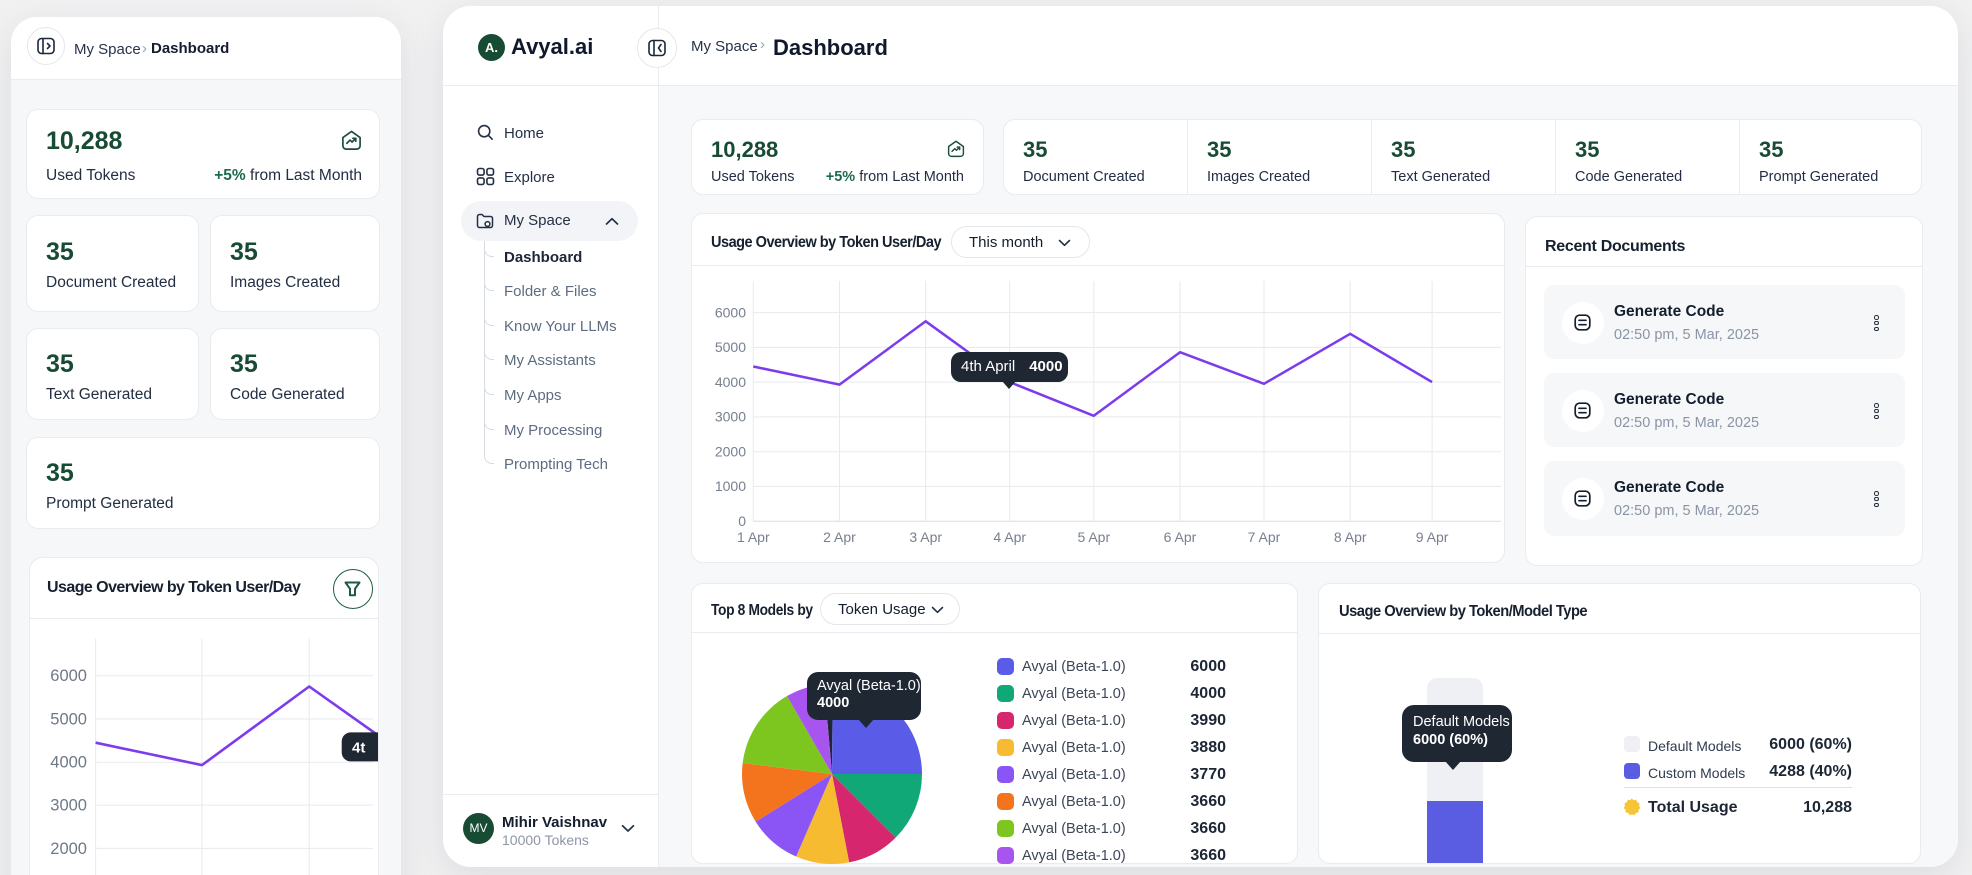  I want to click on svg-text: 8 Apr, so click(1350, 537).